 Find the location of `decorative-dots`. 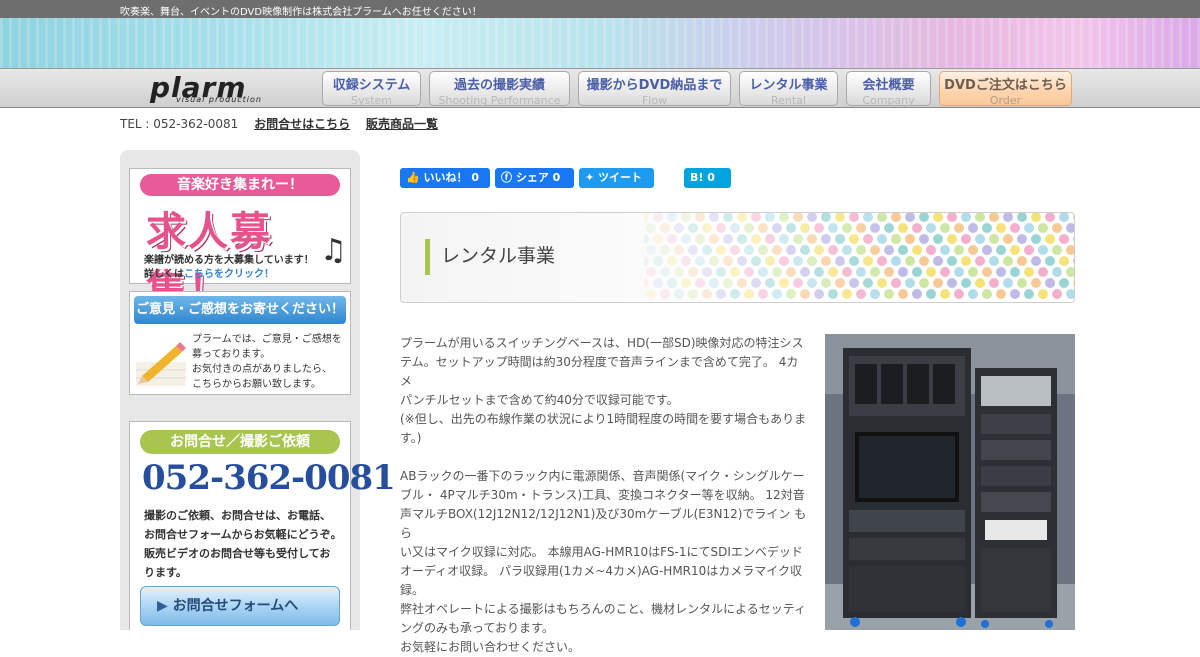

decorative-dots is located at coordinates (859, 256).